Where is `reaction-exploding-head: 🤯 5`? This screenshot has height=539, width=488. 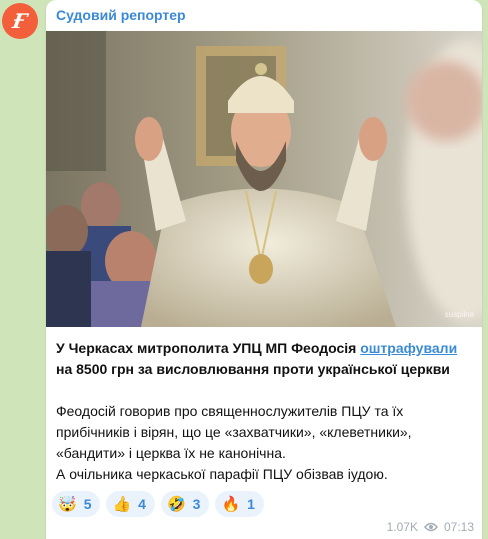
reaction-exploding-head: 🤯 5 is located at coordinates (76, 504).